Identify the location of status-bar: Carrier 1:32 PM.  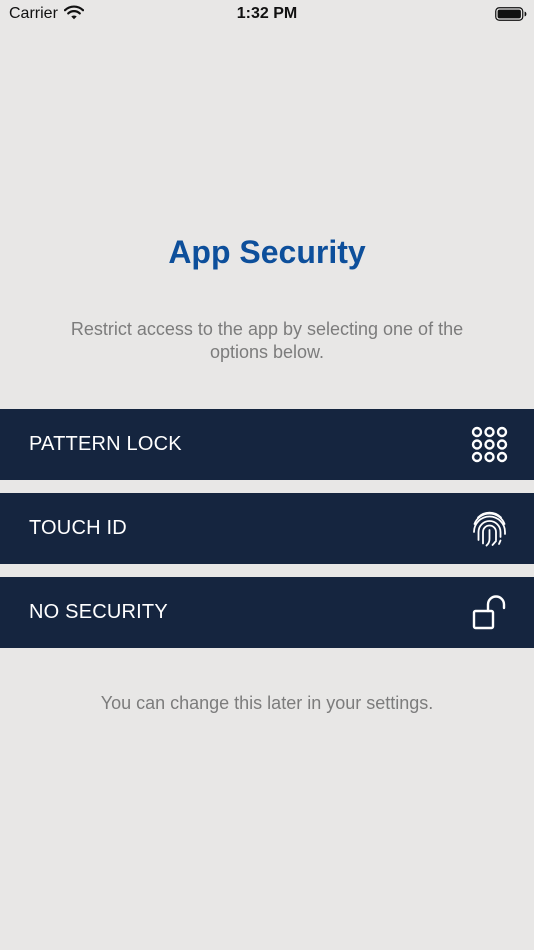
(267, 14).